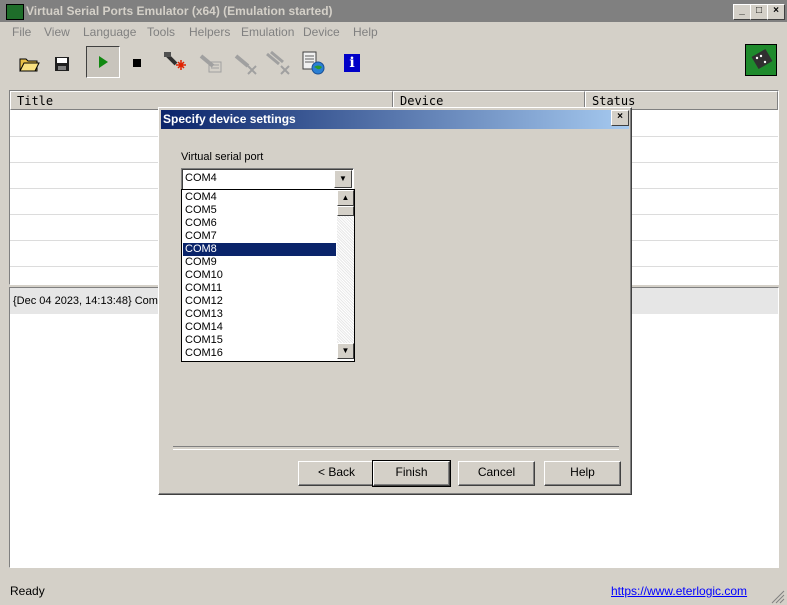  Describe the element at coordinates (395, 119) in the screenshot. I see `dialog-title: Specify device settings` at that location.